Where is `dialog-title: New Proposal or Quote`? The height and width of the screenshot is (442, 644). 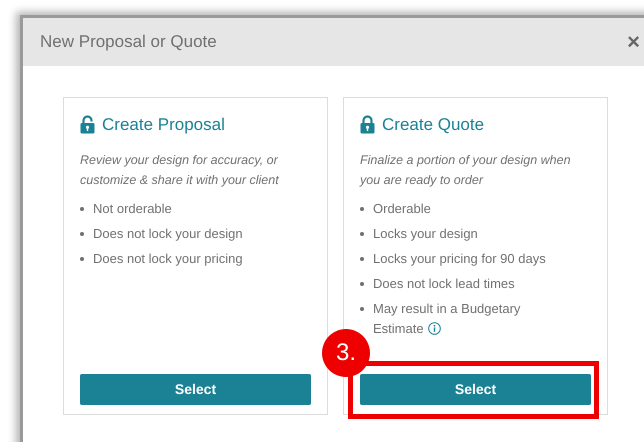 dialog-title: New Proposal or Quote is located at coordinates (128, 42).